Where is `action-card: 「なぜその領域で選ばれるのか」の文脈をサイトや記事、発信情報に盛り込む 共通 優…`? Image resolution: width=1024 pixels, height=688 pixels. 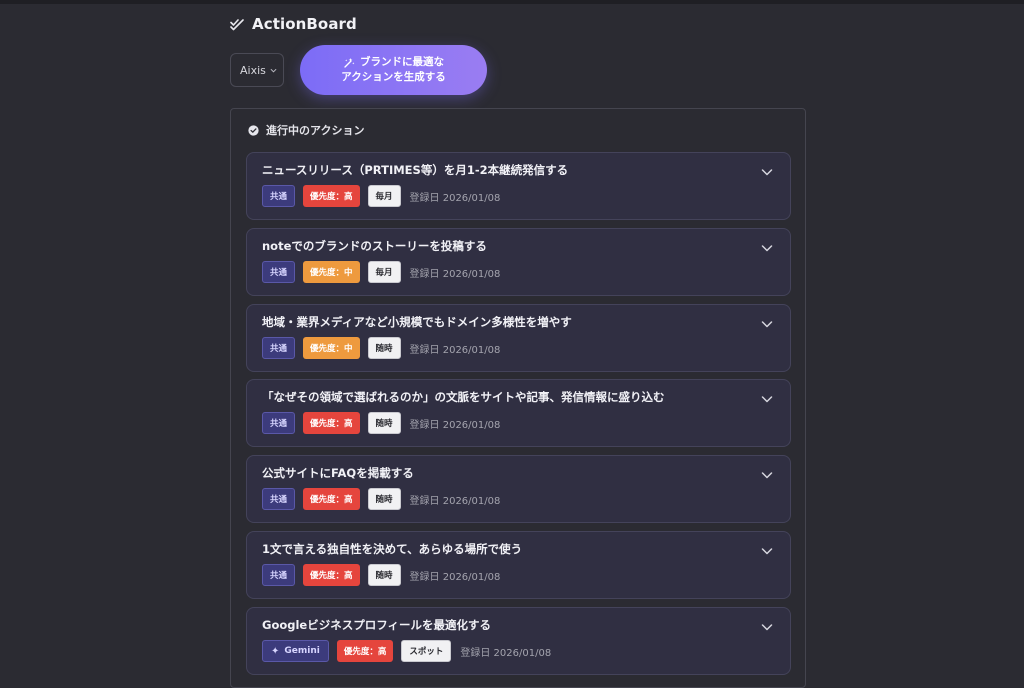
action-card: 「なぜその領域で選ばれるのか」の文脈をサイトや記事、発信情報に盛り込む 共通 優… is located at coordinates (518, 413).